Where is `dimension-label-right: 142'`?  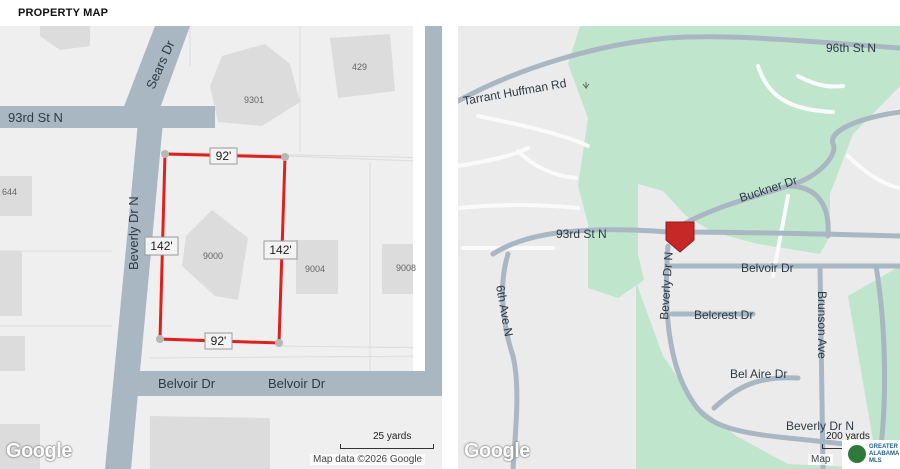
dimension-label-right: 142' is located at coordinates (280, 250).